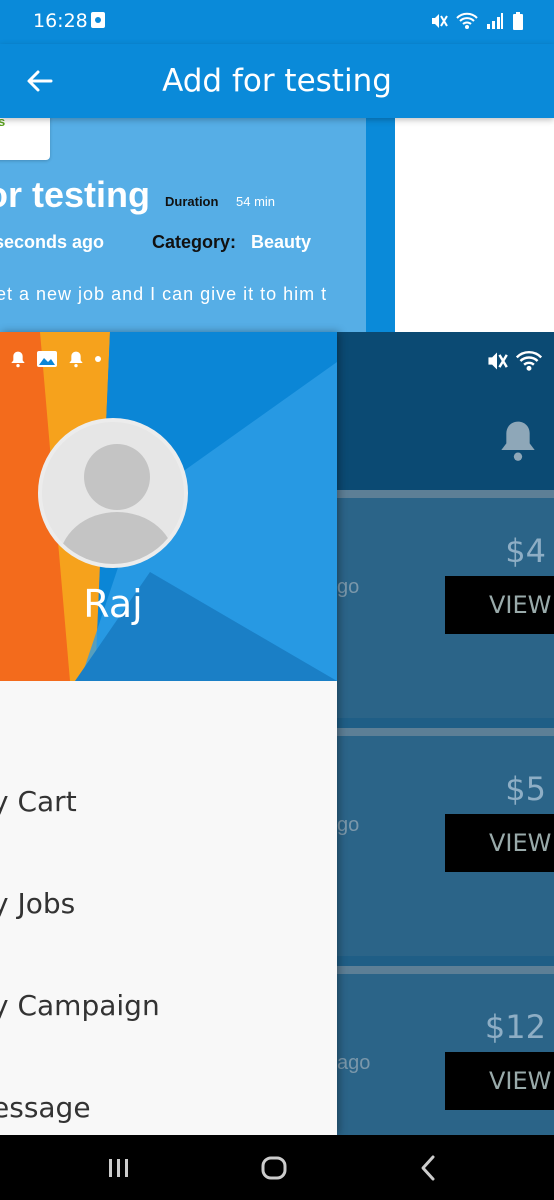 This screenshot has width=554, height=1200. I want to click on system-nav-bar, so click(277, 1167).